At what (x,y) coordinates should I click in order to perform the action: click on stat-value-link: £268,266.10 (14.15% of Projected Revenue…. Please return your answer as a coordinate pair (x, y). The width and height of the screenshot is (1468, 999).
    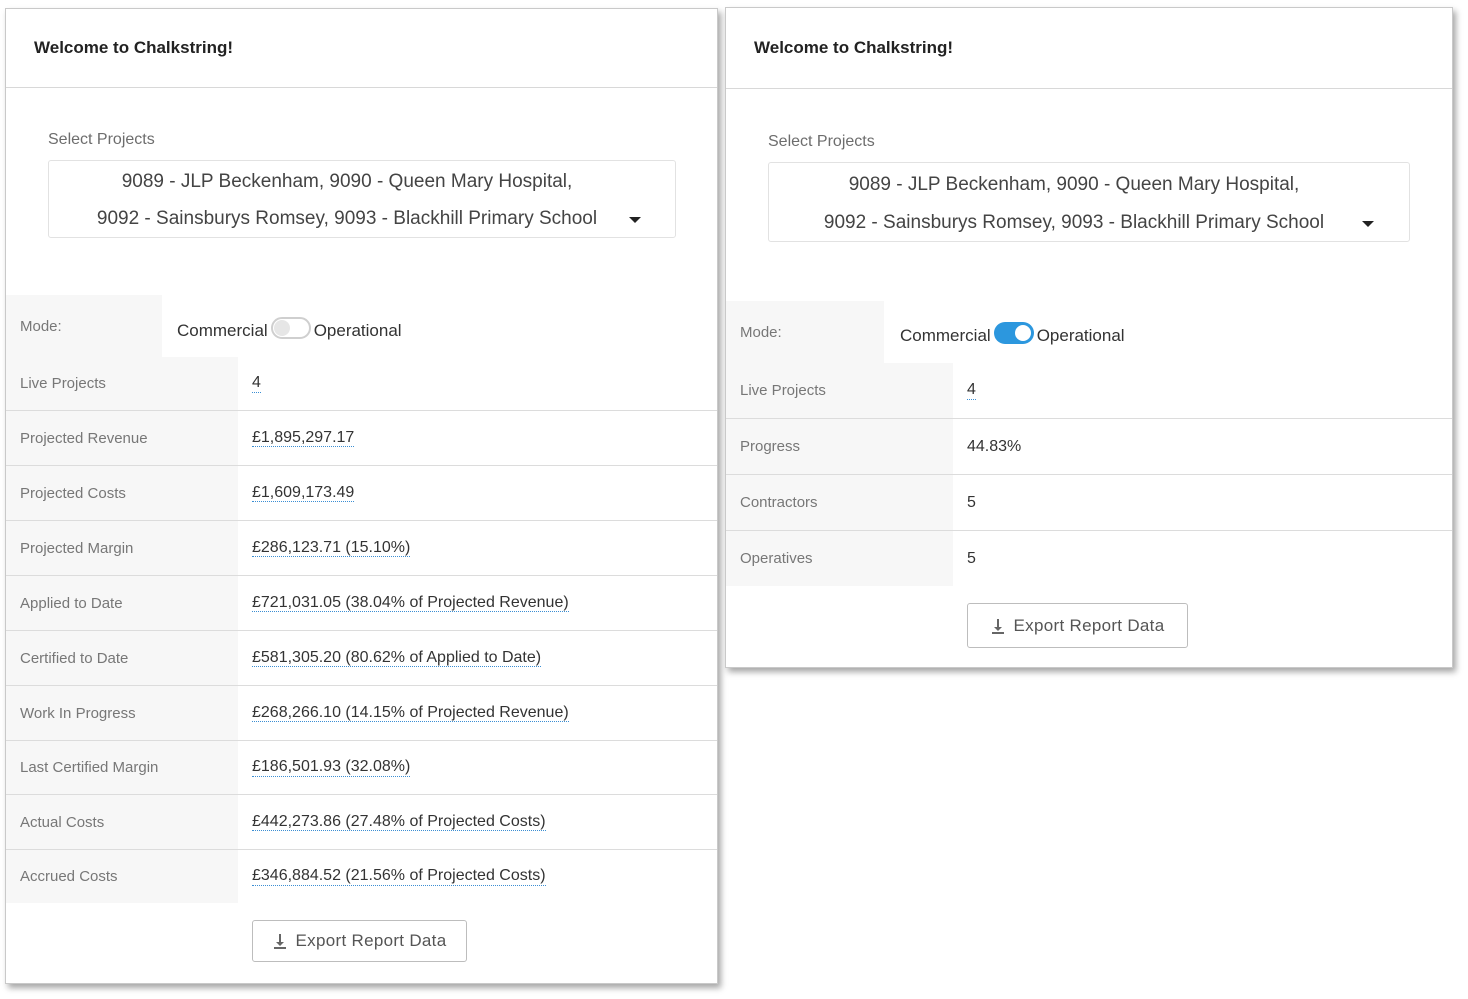
    Looking at the image, I should click on (410, 713).